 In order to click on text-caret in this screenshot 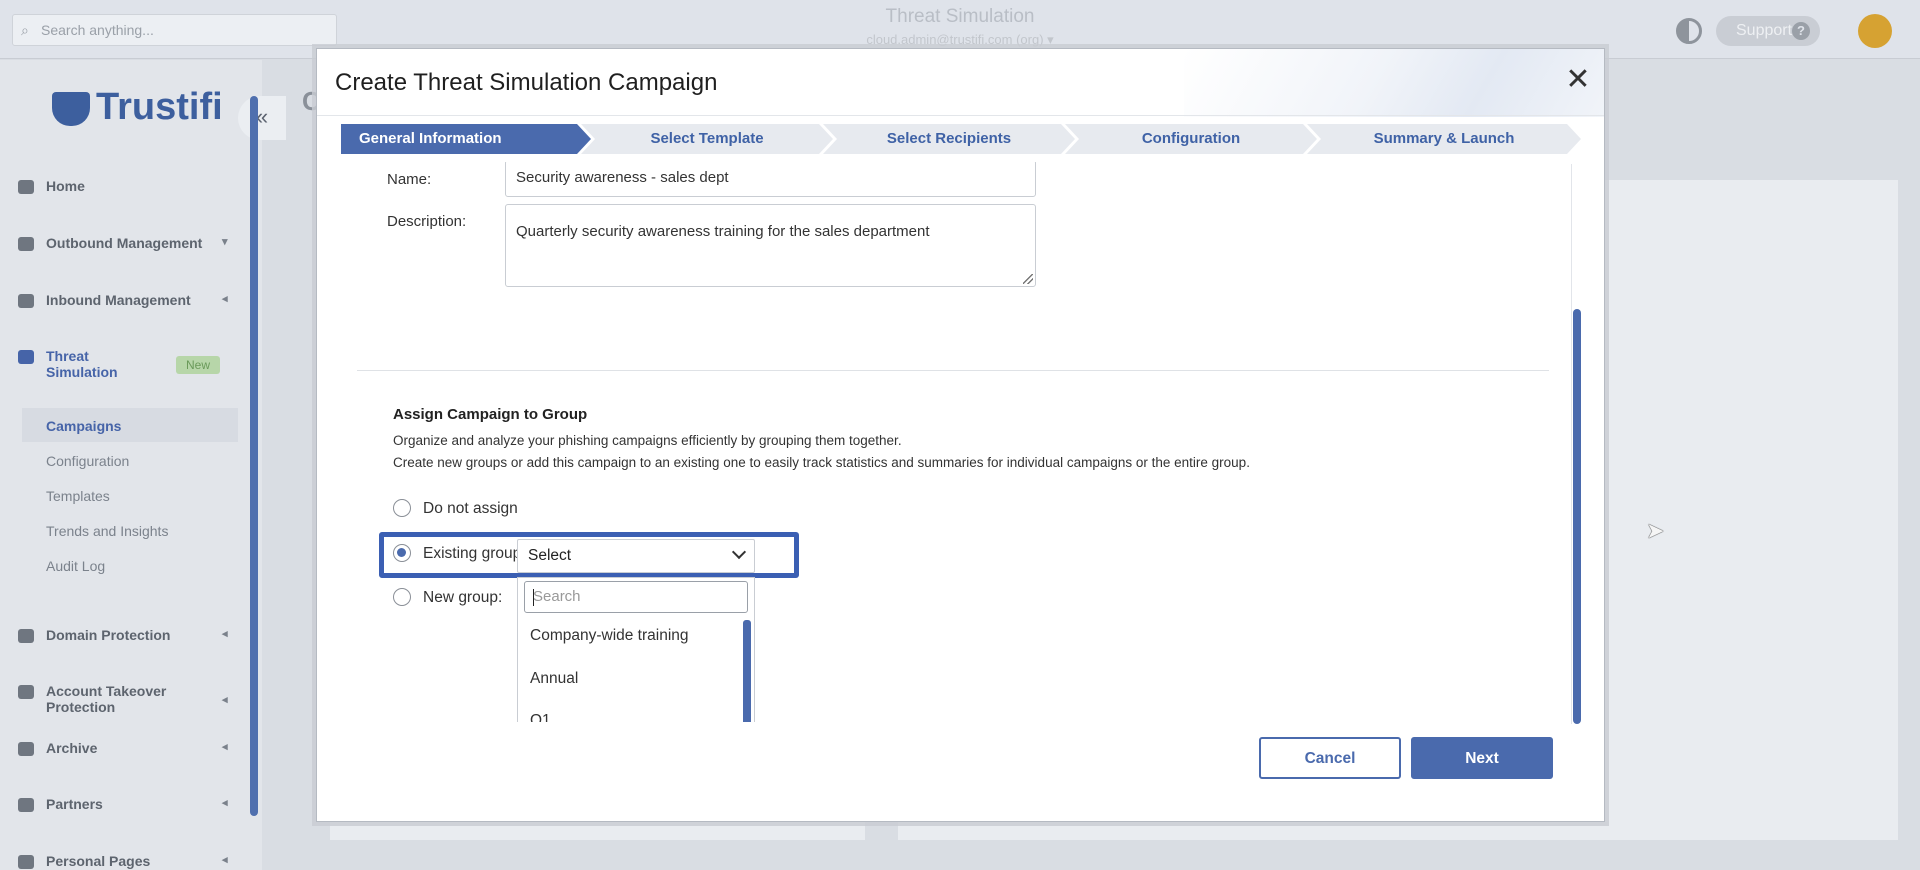, I will do `click(533, 597)`.